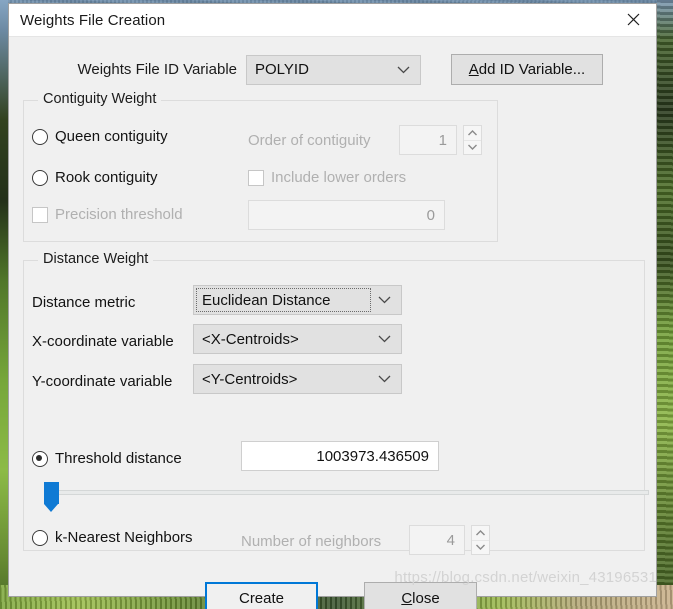 The image size is (673, 609). I want to click on background-left-strip, so click(4, 304).